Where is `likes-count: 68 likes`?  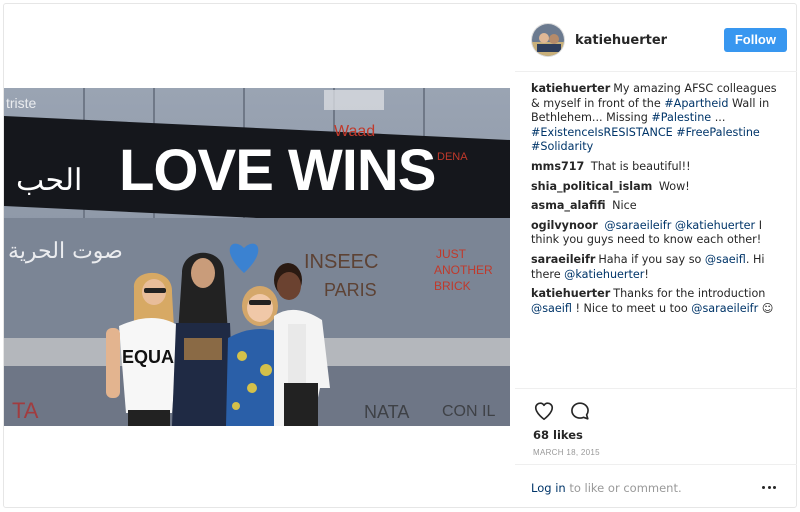
likes-count: 68 likes is located at coordinates (558, 435).